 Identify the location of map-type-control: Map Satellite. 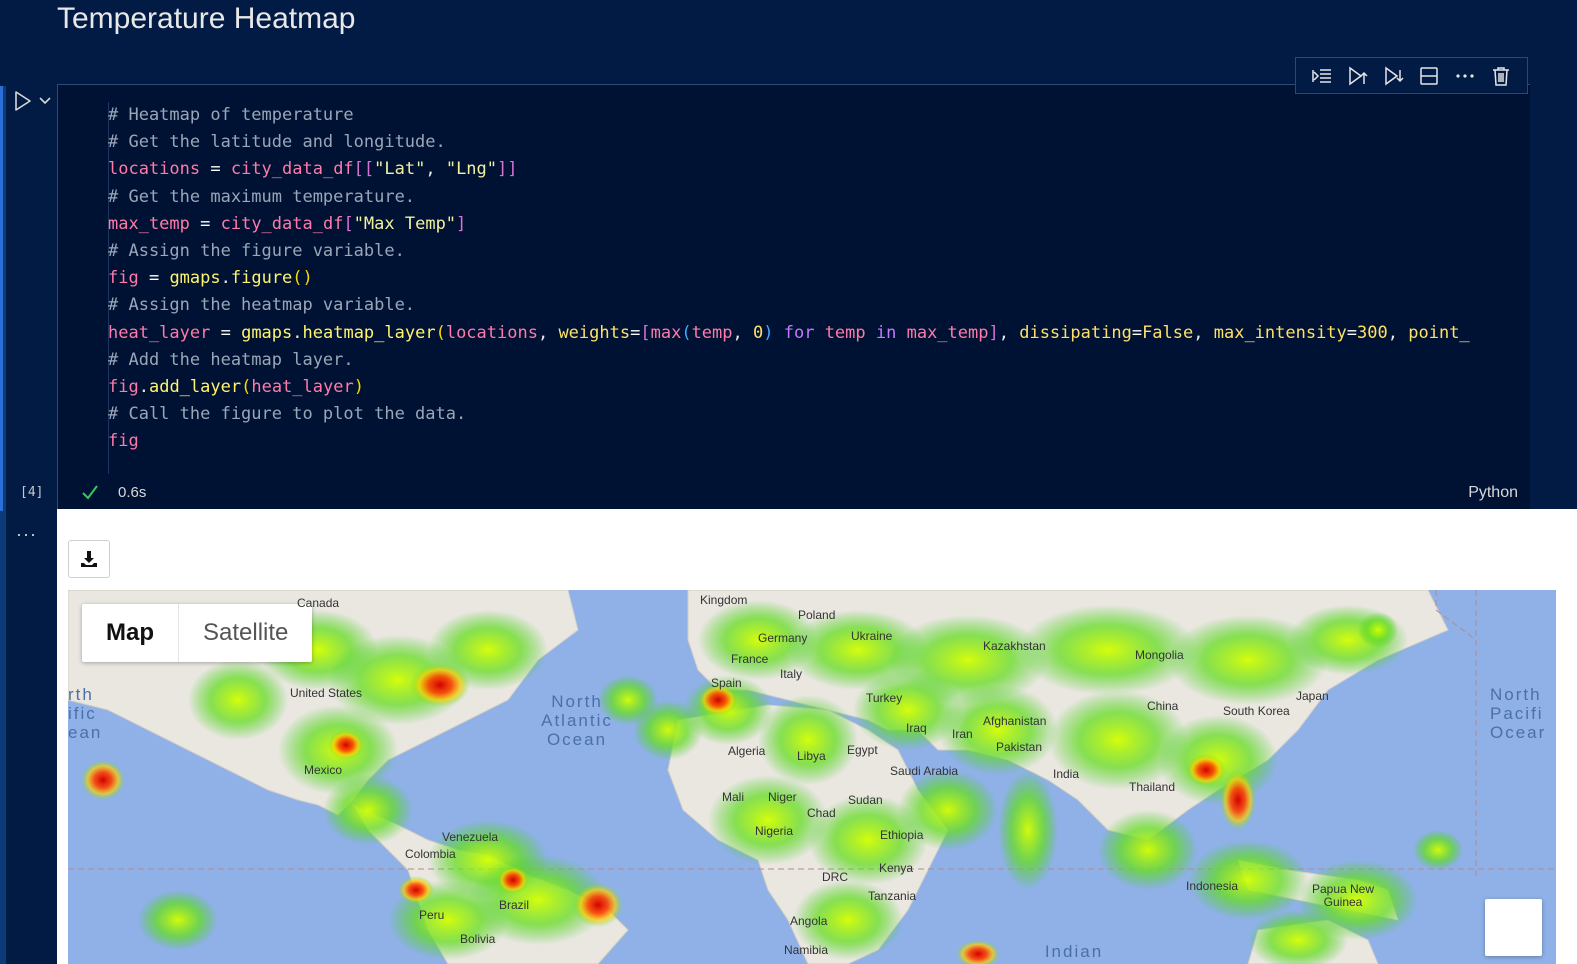
(197, 633).